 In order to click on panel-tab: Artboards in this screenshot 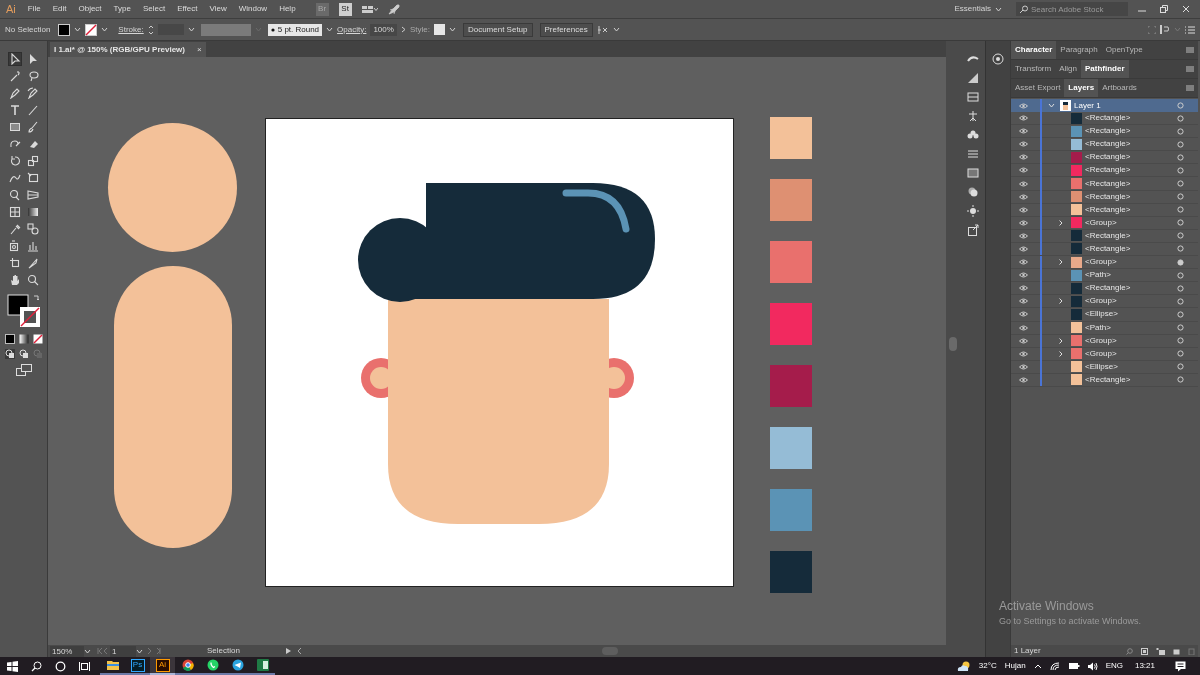, I will do `click(1119, 88)`.